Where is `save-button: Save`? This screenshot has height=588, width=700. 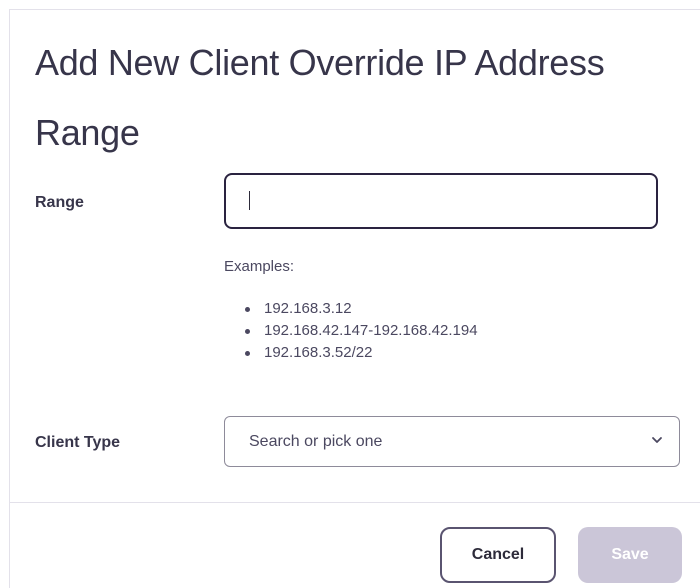 save-button: Save is located at coordinates (630, 555).